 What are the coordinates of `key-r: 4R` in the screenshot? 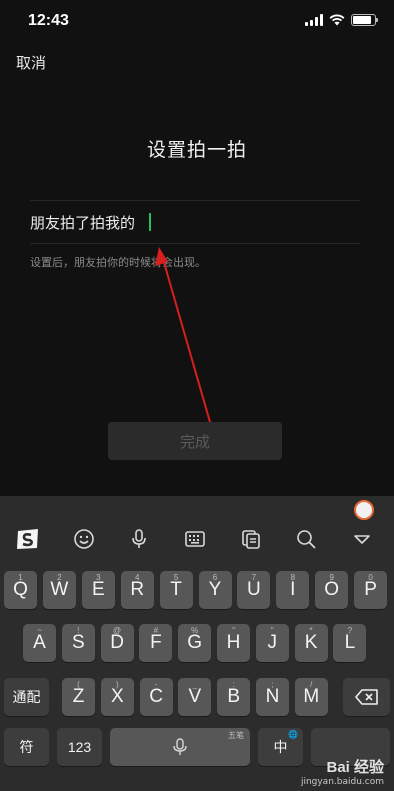 It's located at (137, 590).